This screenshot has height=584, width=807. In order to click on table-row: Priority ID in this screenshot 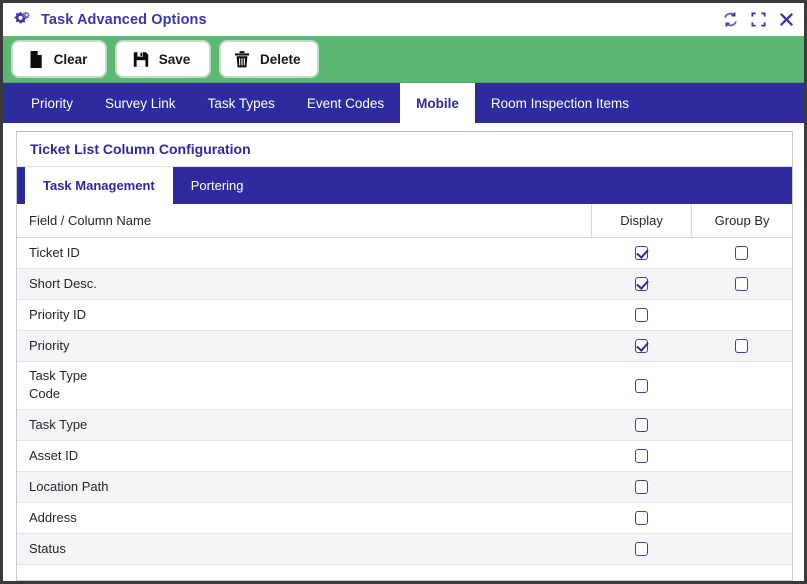, I will do `click(404, 315)`.